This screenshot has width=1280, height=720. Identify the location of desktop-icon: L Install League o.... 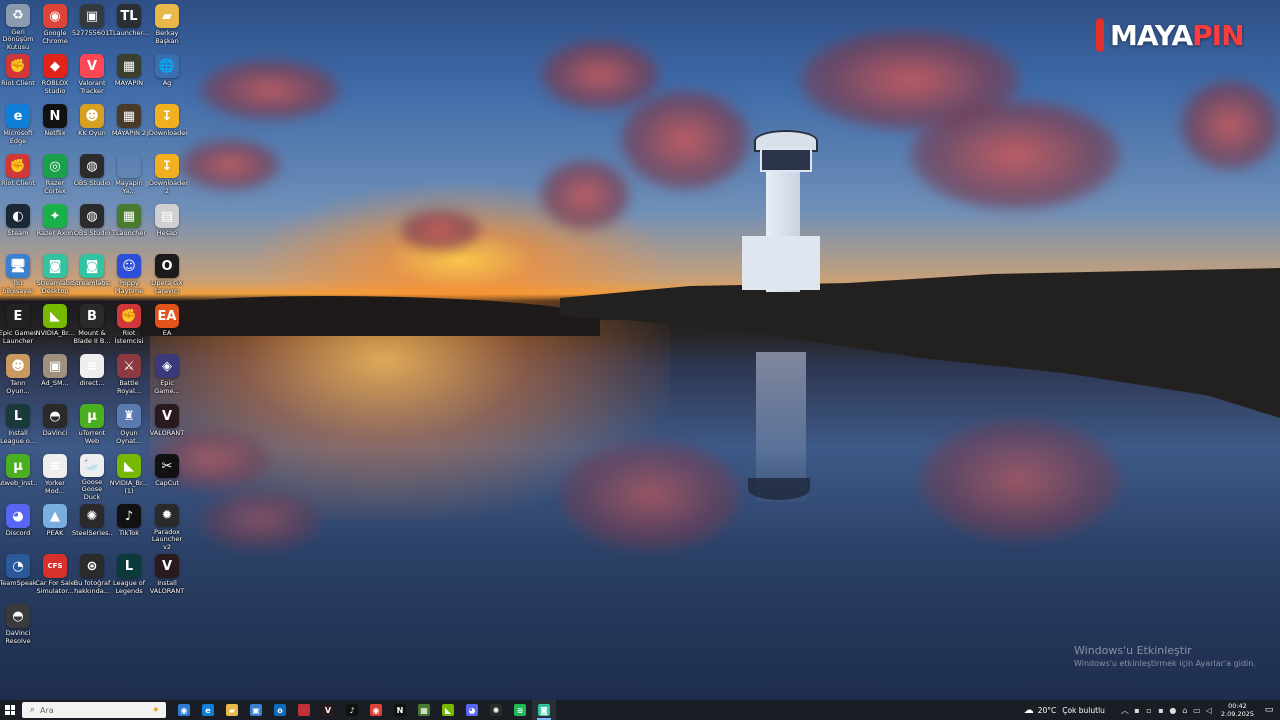
(18, 427).